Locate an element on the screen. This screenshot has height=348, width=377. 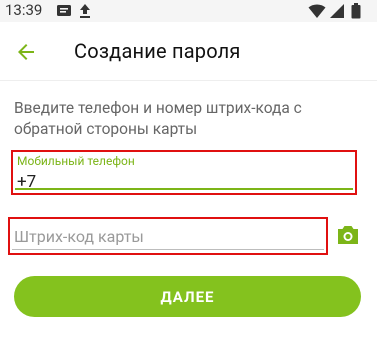
phone-field: Мобильный телефон +7 is located at coordinates (184, 172).